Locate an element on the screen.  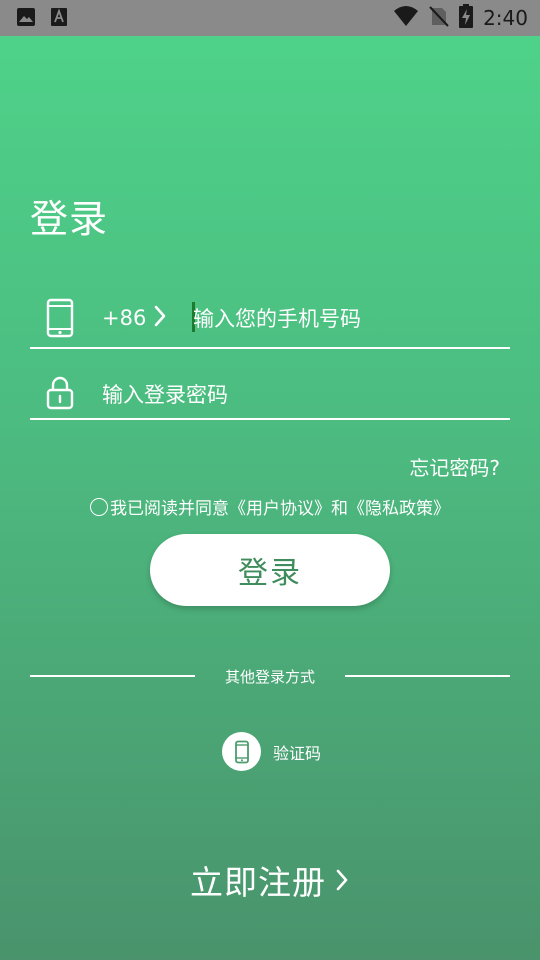
status-time: 2:40 is located at coordinates (505, 18).